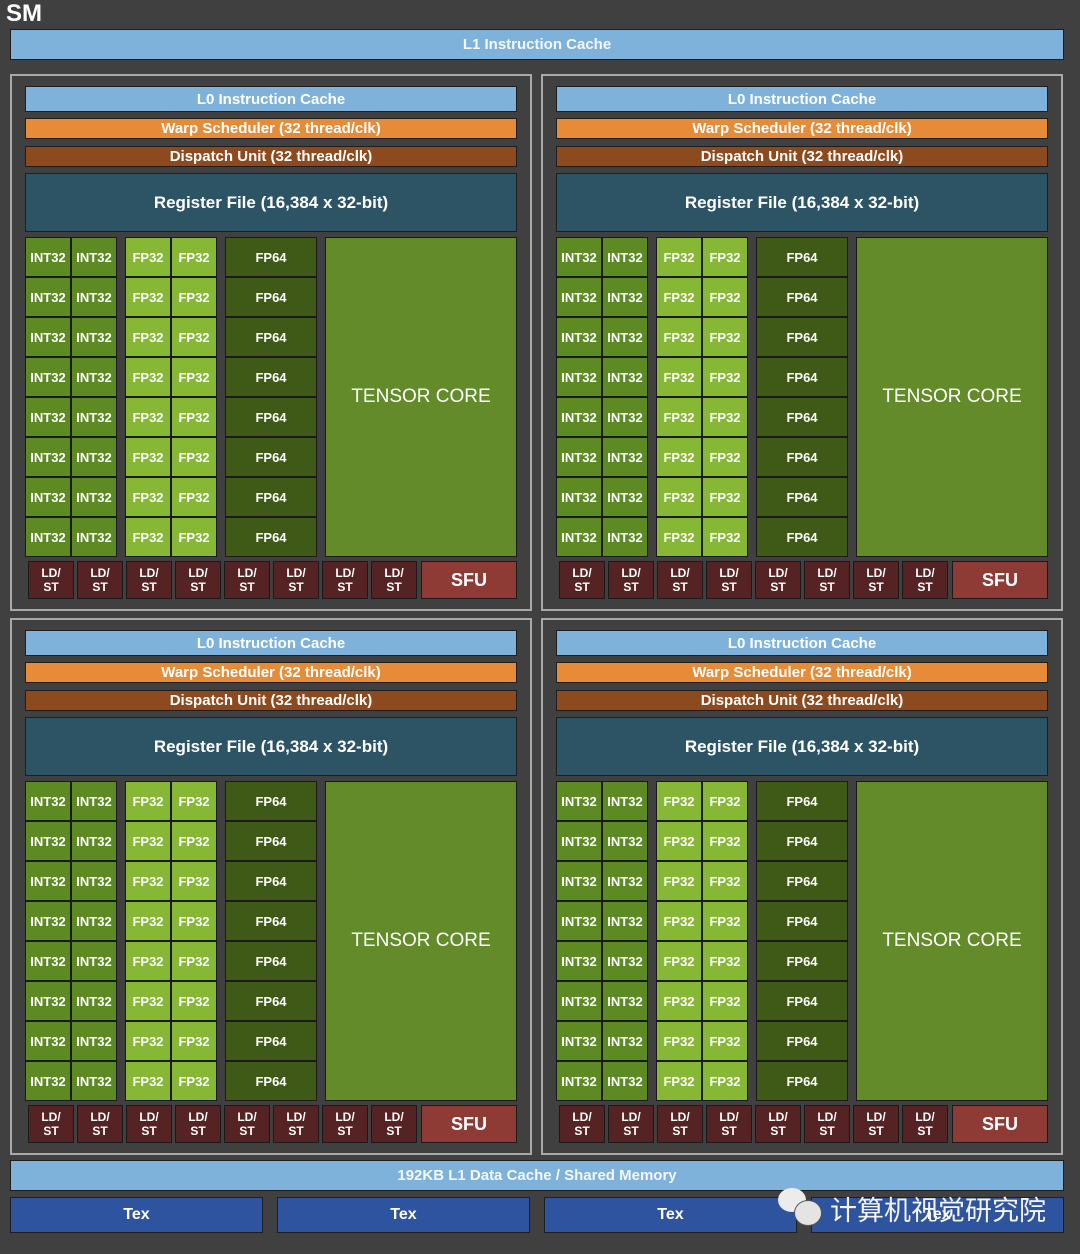 The width and height of the screenshot is (1080, 1254). What do you see at coordinates (802, 202) in the screenshot?
I see `register-file: Register File (16,384 x 32-bit)` at bounding box center [802, 202].